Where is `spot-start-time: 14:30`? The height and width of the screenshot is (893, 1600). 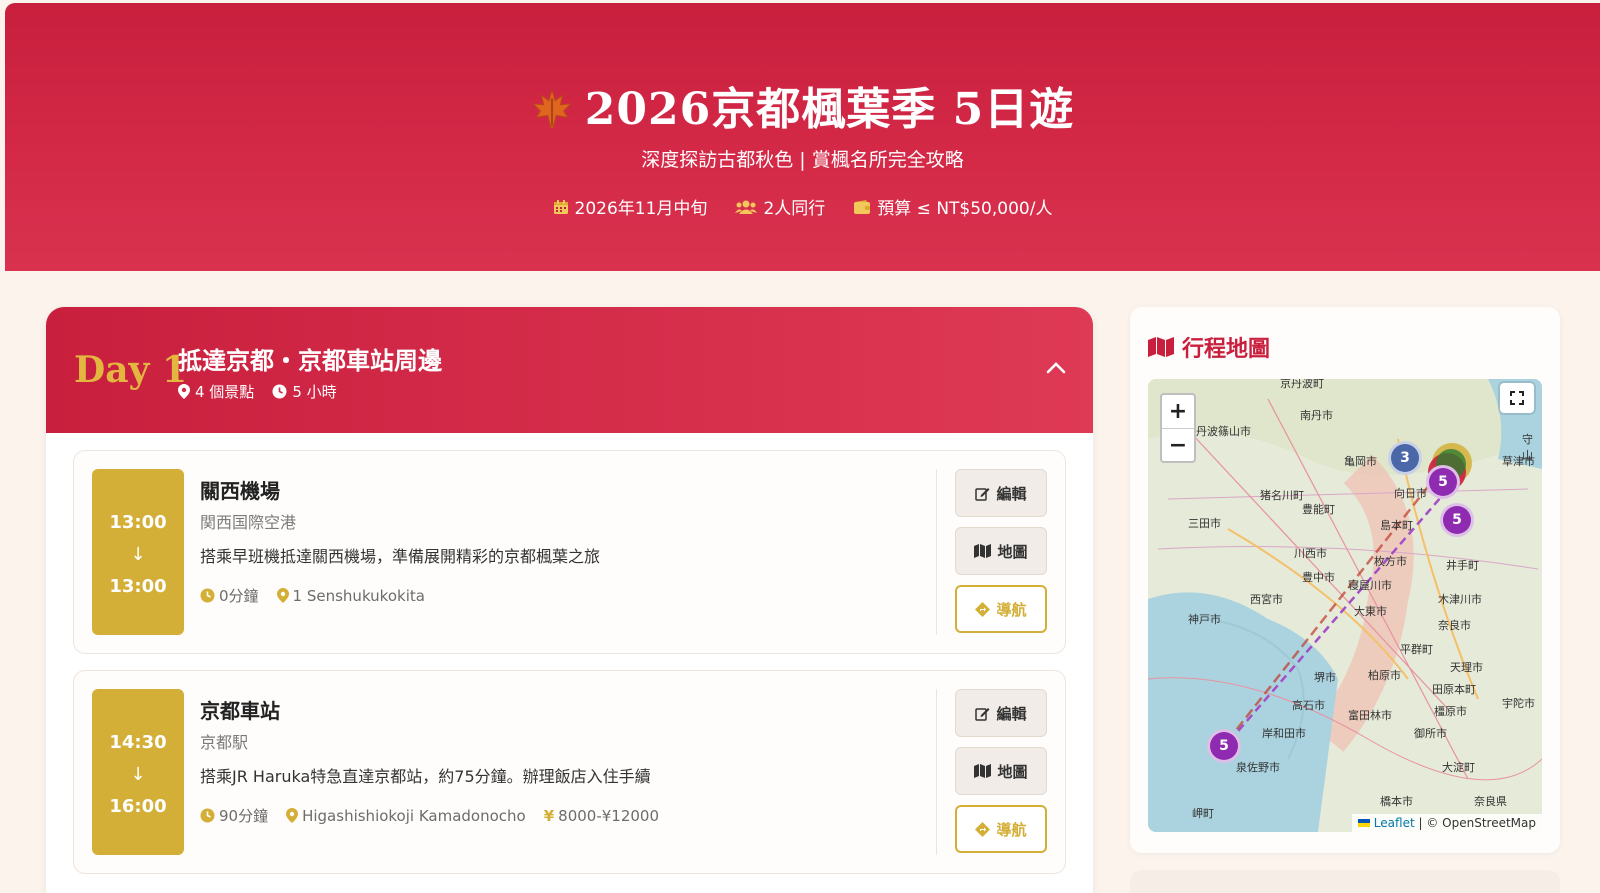 spot-start-time: 14:30 is located at coordinates (138, 742).